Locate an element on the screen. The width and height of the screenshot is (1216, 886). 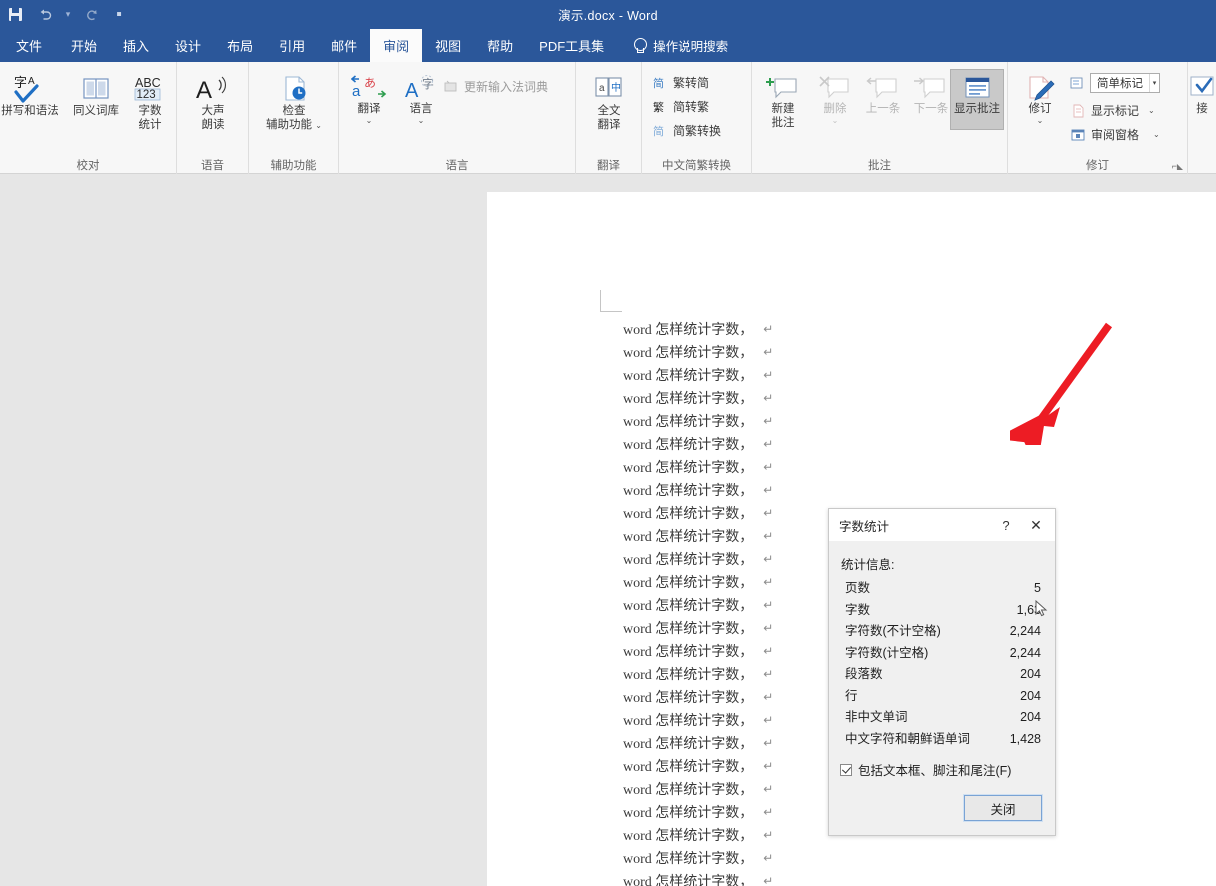
tab-help: 帮助 is located at coordinates (500, 45).